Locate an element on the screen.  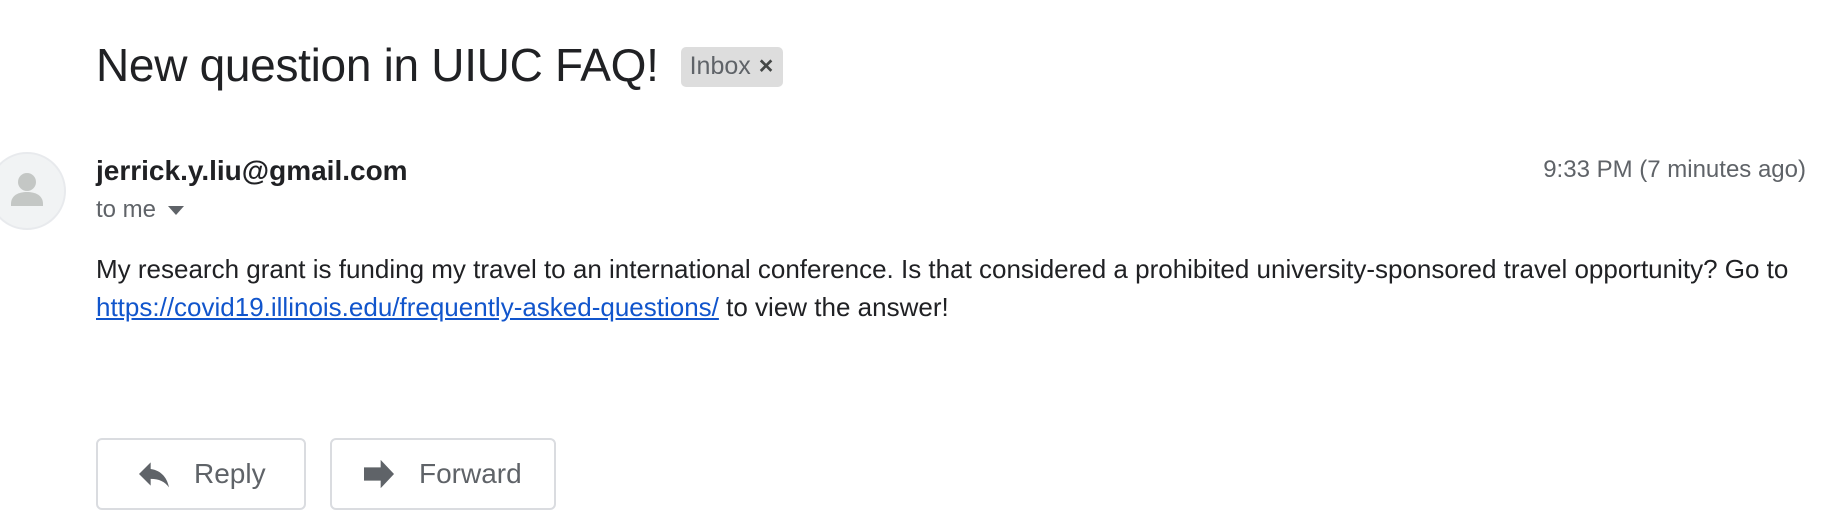
sender-email: jerrick.y.liu@gmail.com is located at coordinates (252, 171).